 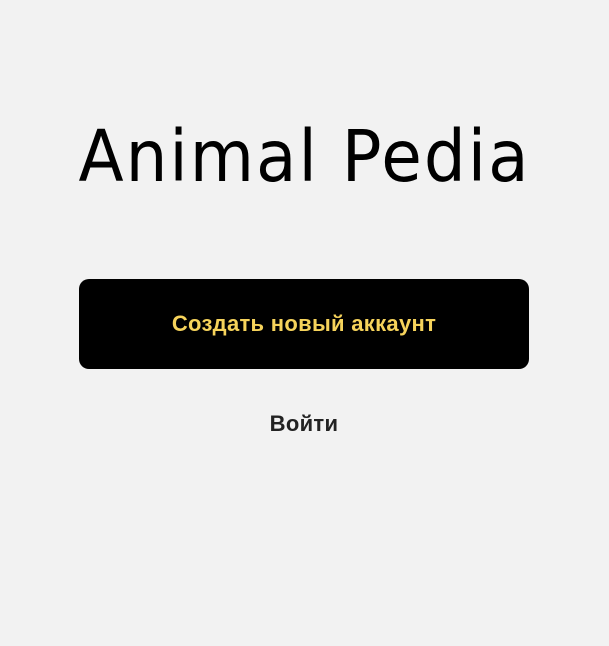 I want to click on create-account-label: Создать новый аккаунт, so click(x=304, y=323).